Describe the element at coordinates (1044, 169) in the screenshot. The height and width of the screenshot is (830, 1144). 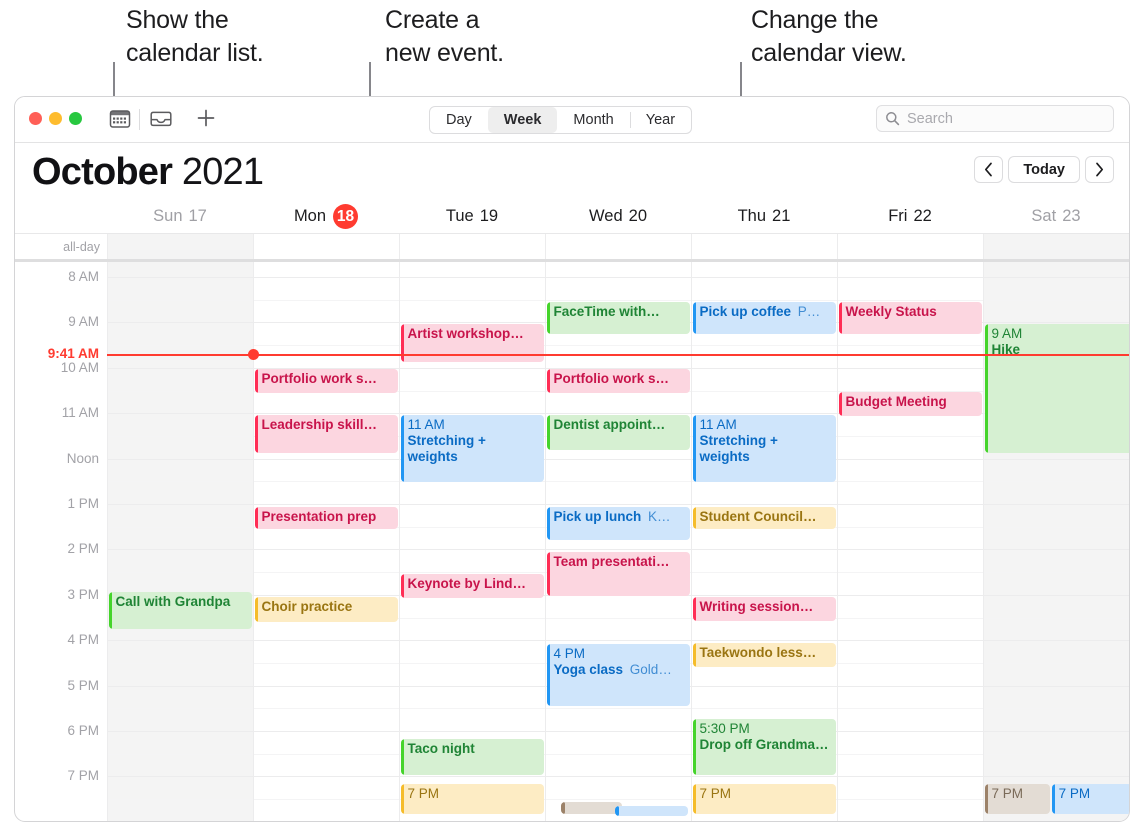
I see `today-button: Today` at that location.